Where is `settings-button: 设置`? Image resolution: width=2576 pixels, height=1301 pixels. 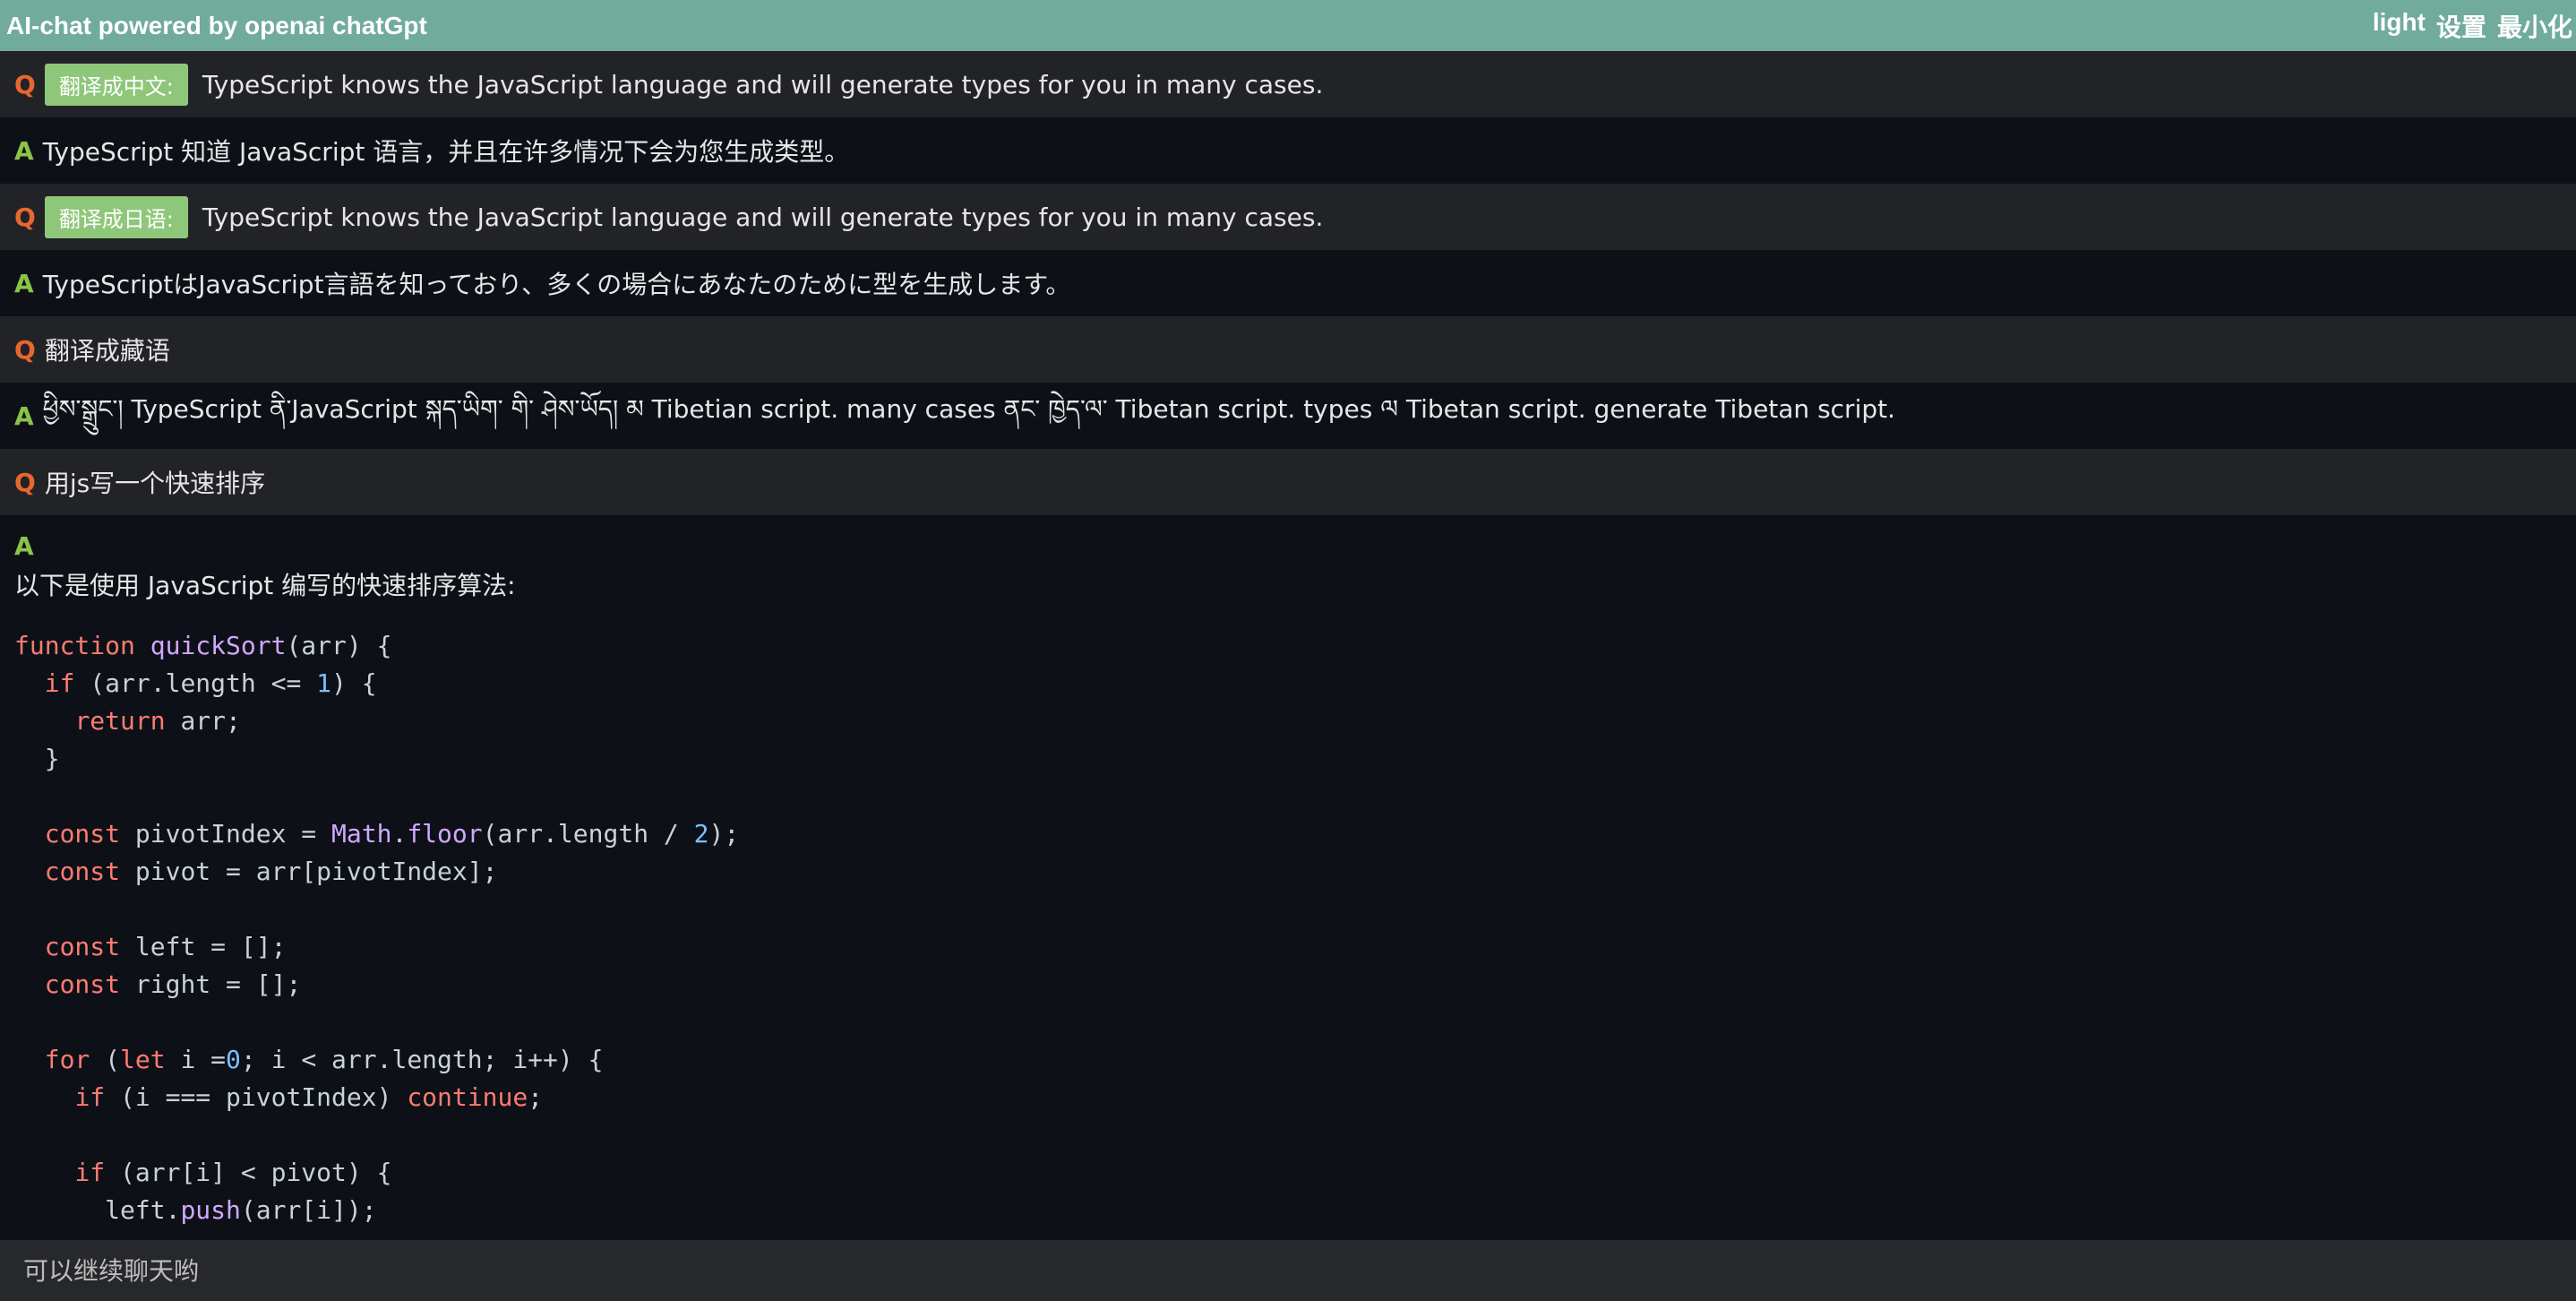
settings-button: 设置 is located at coordinates (2461, 26).